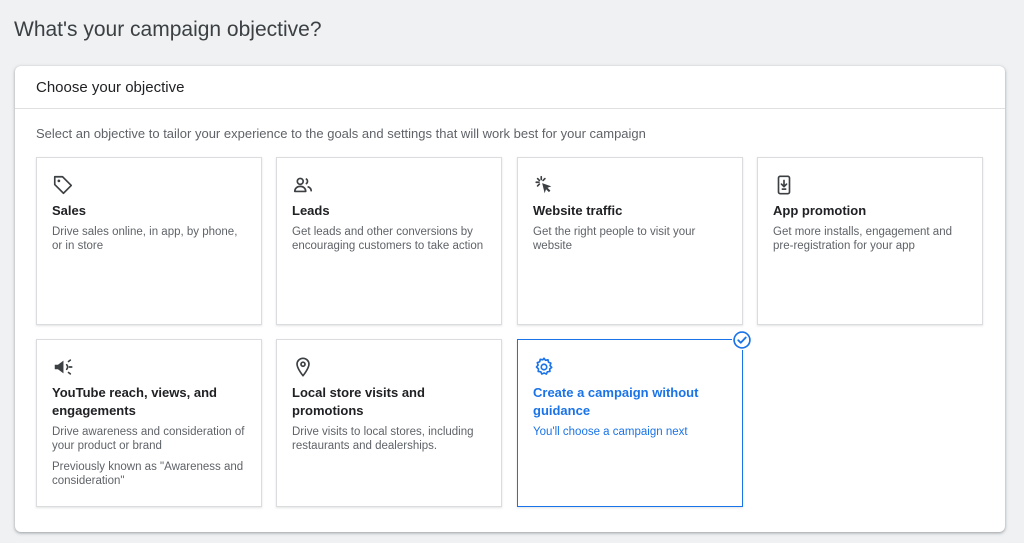 The width and height of the screenshot is (1024, 543). What do you see at coordinates (610, 432) in the screenshot?
I see `objective-description: You'll choose a campaign next` at bounding box center [610, 432].